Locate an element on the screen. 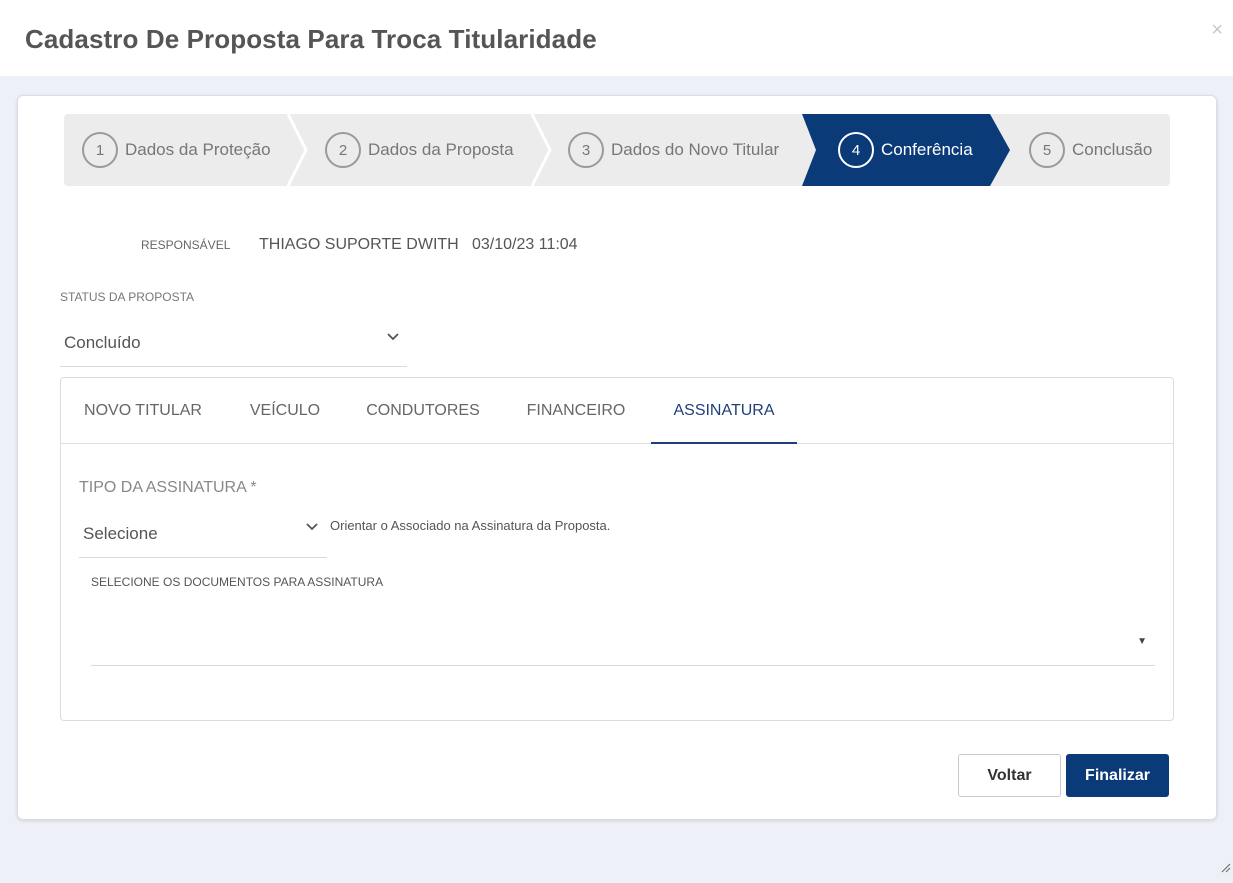 Image resolution: width=1233 pixels, height=883 pixels. status-value: Concluído is located at coordinates (102, 342).